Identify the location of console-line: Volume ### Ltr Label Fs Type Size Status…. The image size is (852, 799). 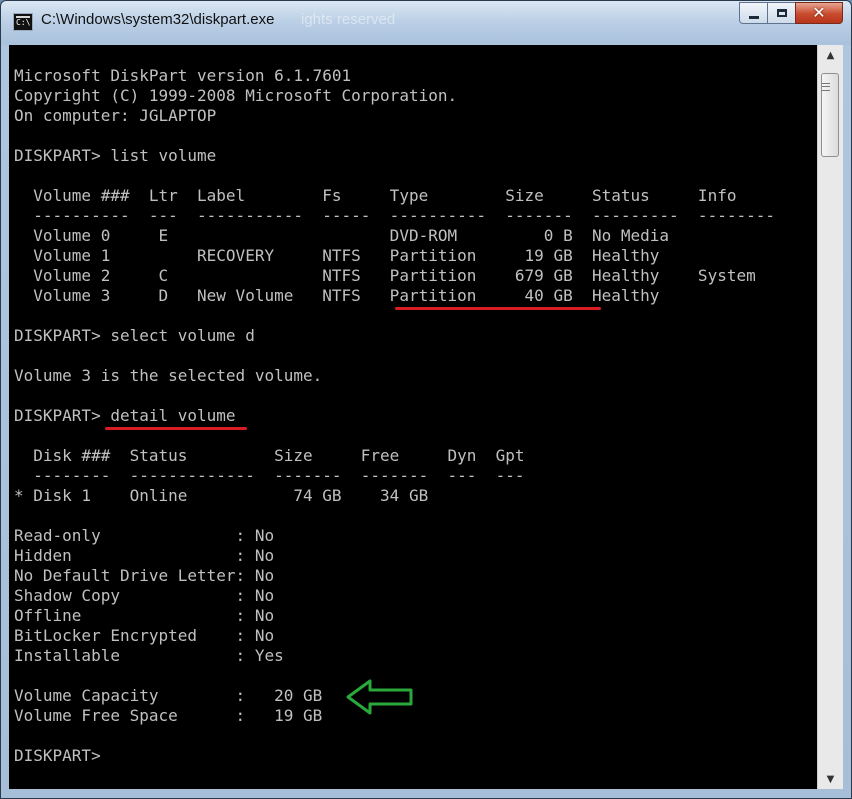
(375, 195).